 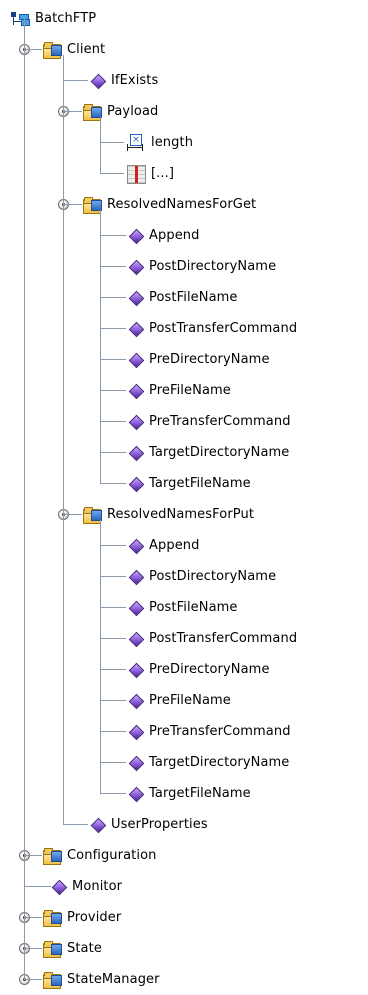 What do you see at coordinates (169, 204) in the screenshot?
I see `tree-node-resolvednamesforget: ResolvedNamesForGet` at bounding box center [169, 204].